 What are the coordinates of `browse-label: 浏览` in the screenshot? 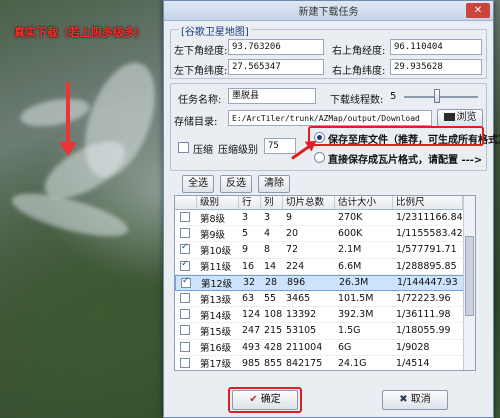 It's located at (466, 117).